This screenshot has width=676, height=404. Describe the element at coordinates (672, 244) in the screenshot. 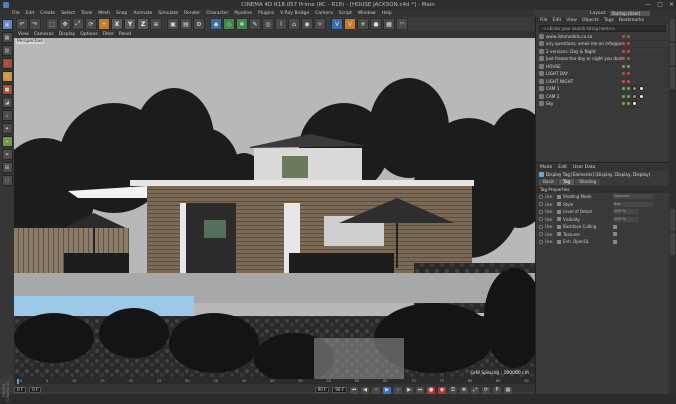

I see `dock-tab-attributes` at that location.